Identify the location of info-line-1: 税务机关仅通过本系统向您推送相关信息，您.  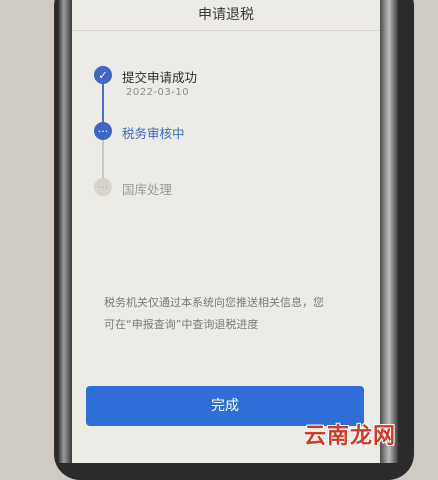
(214, 302).